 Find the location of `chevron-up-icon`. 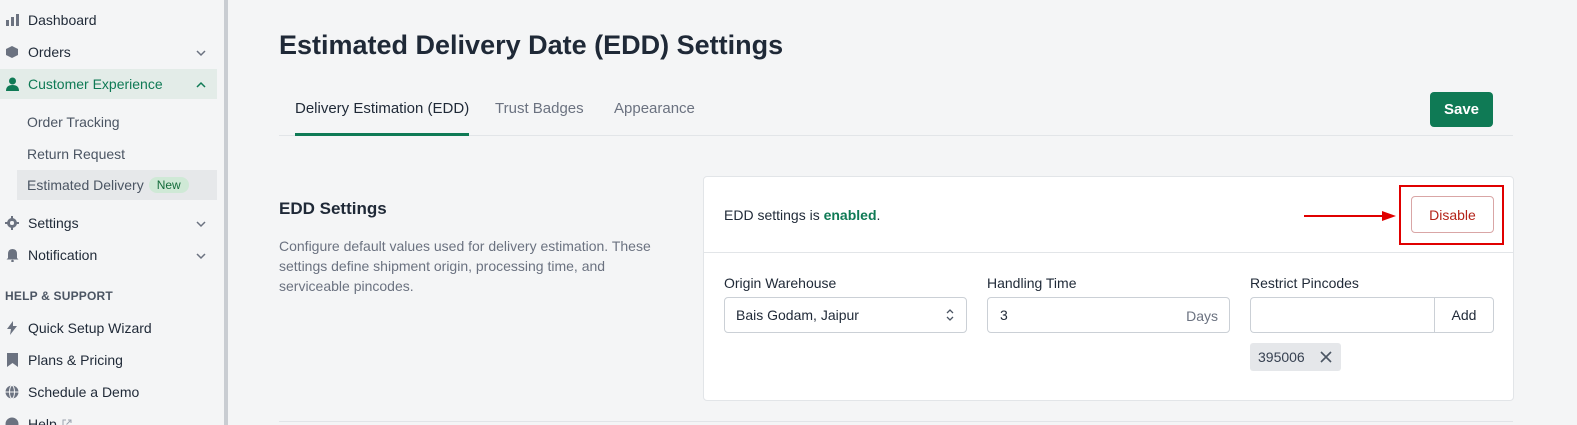

chevron-up-icon is located at coordinates (201, 84).